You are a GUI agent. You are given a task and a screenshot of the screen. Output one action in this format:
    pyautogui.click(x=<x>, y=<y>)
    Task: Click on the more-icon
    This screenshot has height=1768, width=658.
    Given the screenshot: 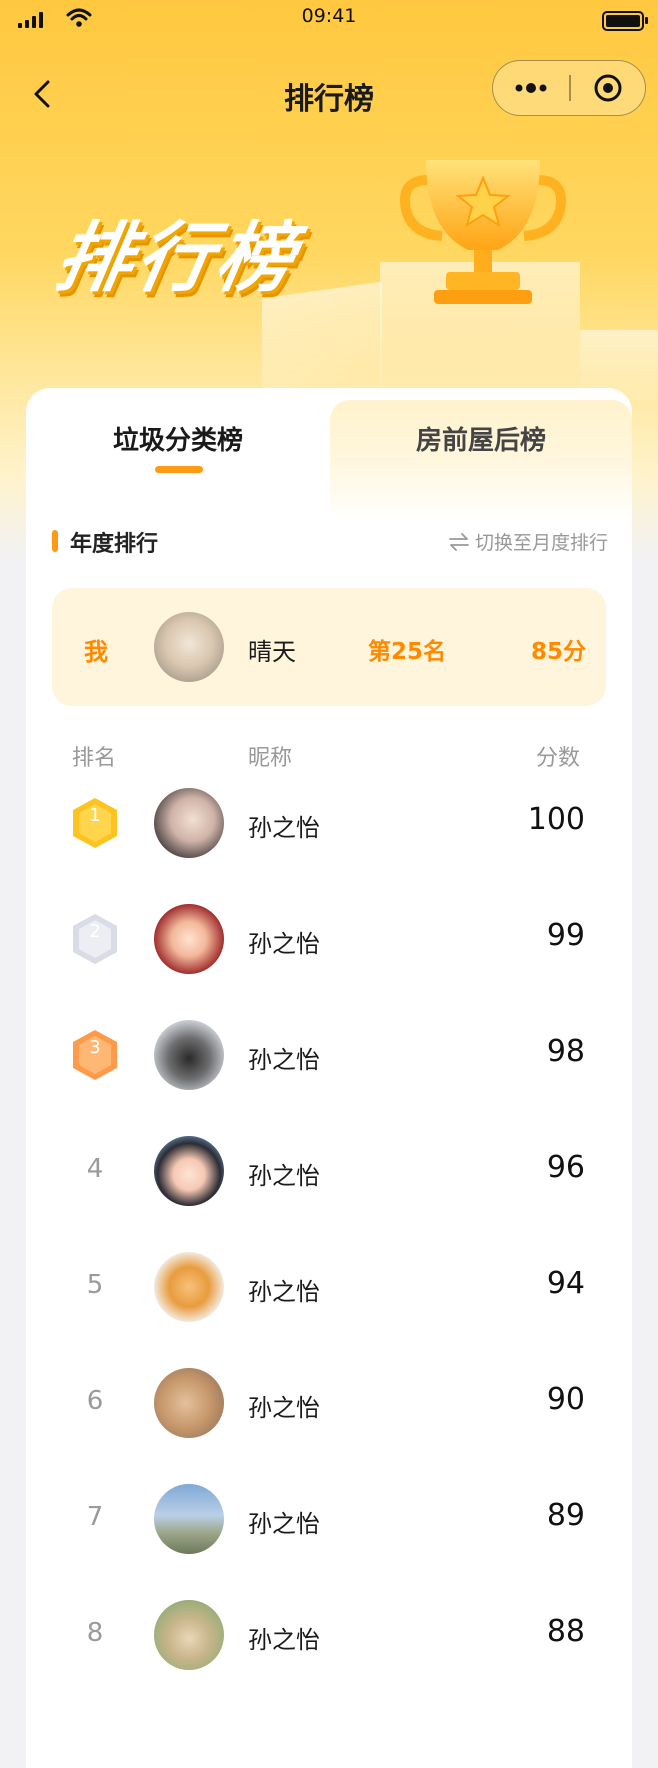 What is the action you would take?
    pyautogui.click(x=531, y=88)
    